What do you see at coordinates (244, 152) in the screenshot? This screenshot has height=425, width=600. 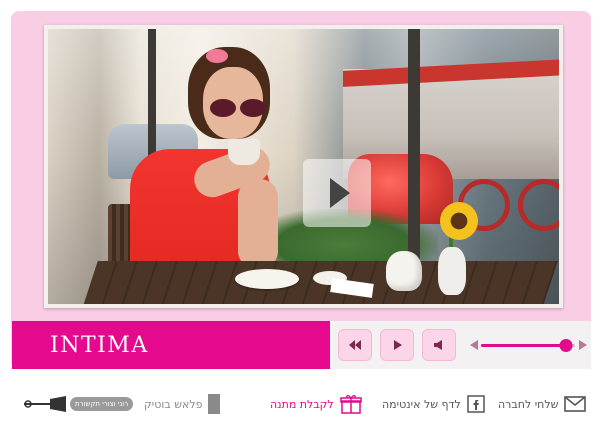 I see `video-coffee-cup` at bounding box center [244, 152].